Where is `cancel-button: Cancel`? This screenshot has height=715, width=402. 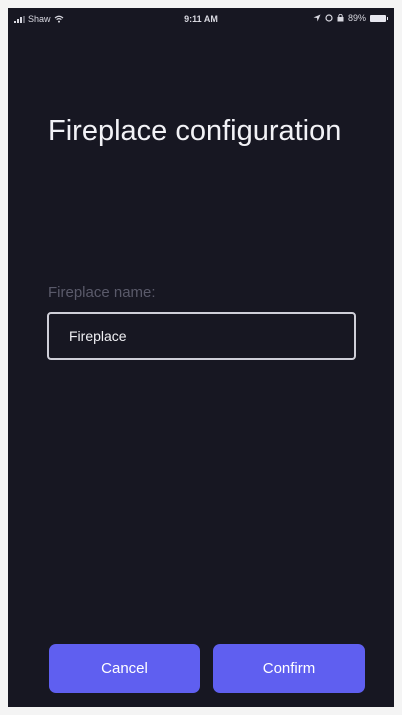
cancel-button: Cancel is located at coordinates (124, 668).